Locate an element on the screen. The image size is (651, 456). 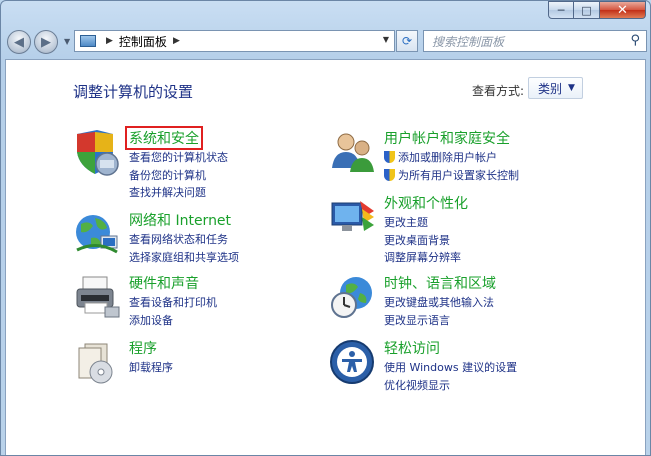
search-icon: ⚲ is located at coordinates (635, 40).